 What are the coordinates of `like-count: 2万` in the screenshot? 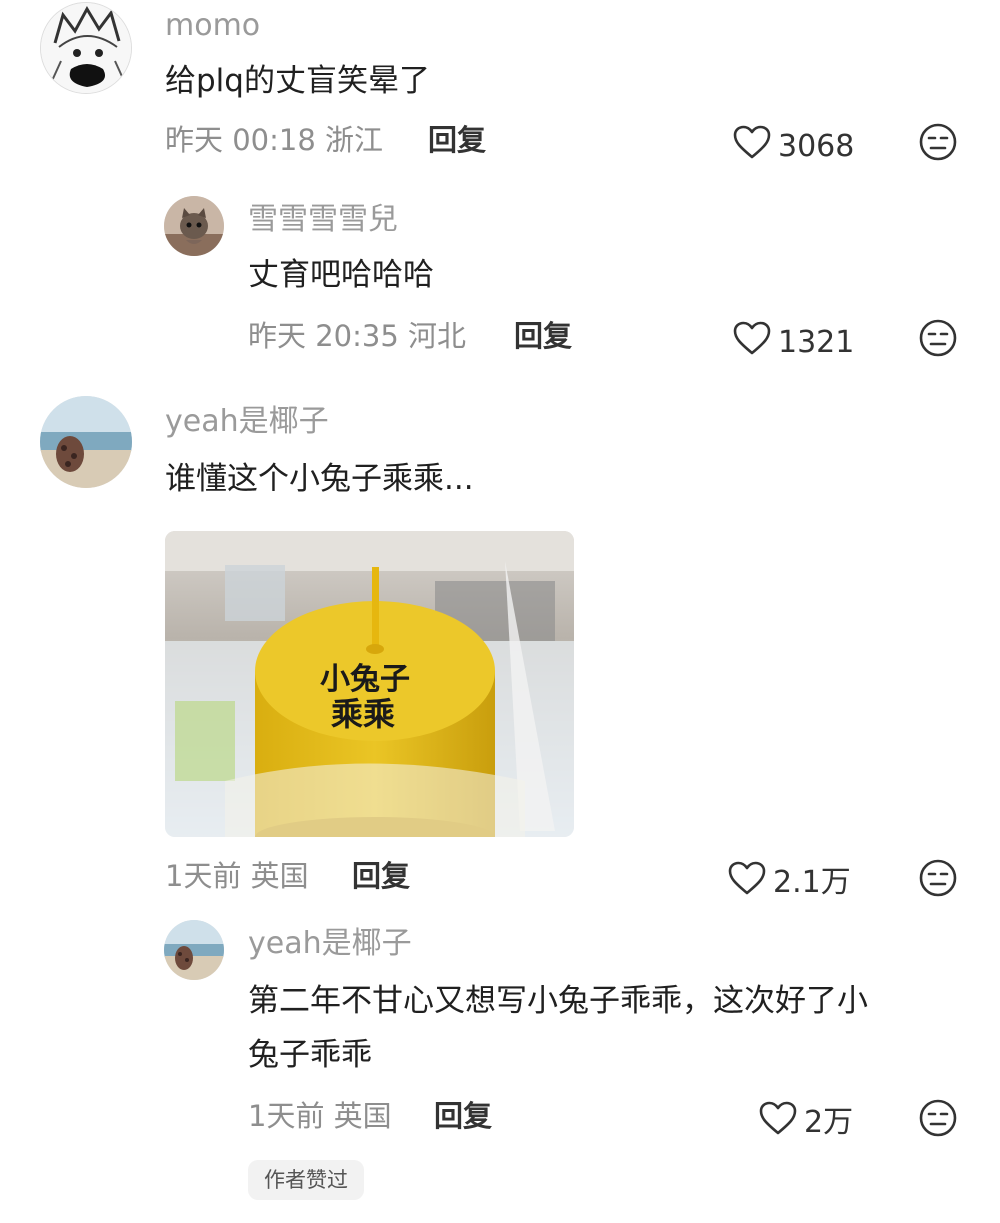 It's located at (829, 1122).